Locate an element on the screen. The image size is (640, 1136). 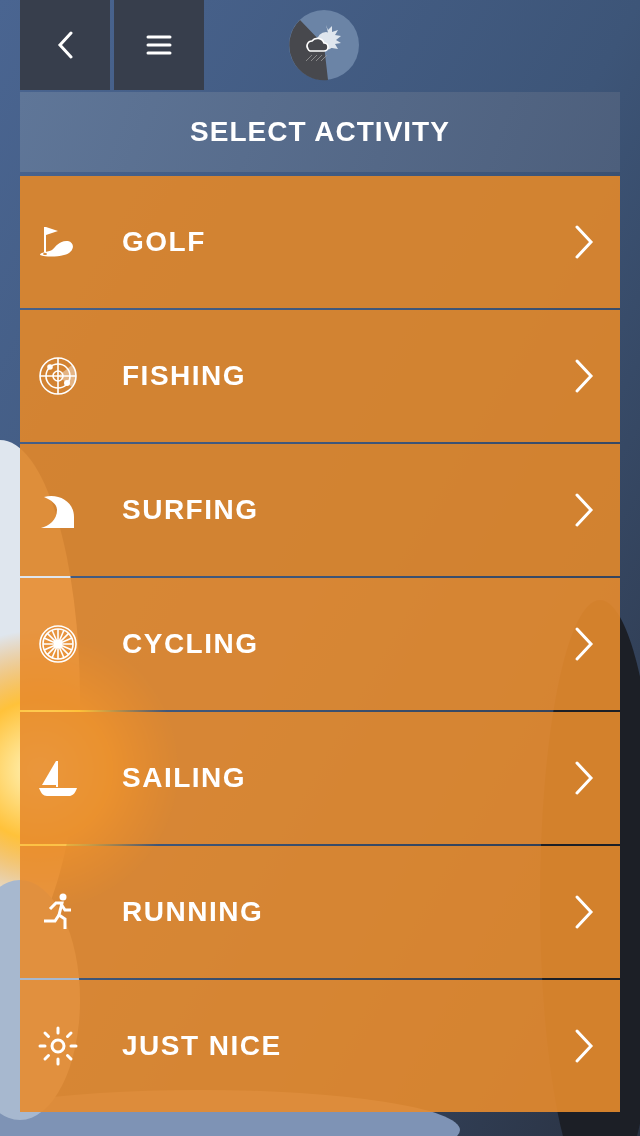
activity-item: SAILING is located at coordinates (320, 778).